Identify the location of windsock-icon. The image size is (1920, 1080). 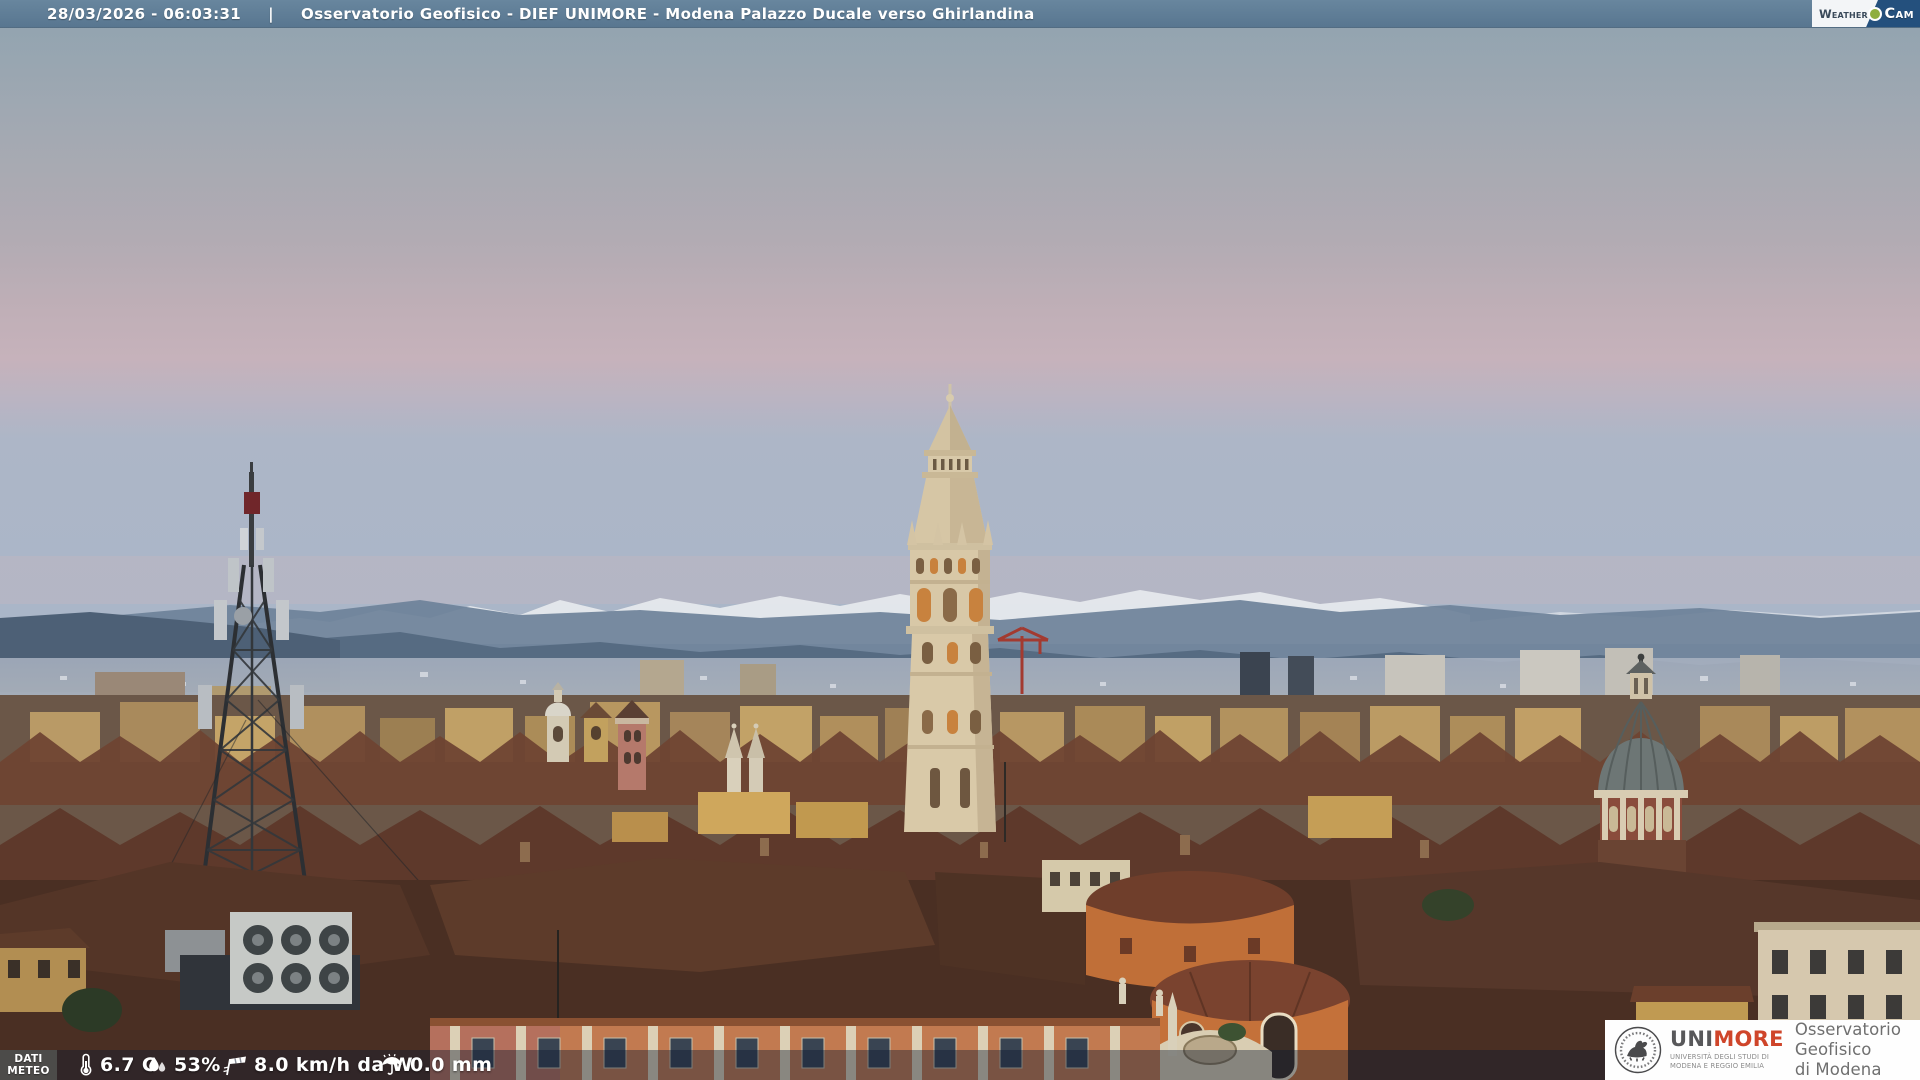
(234, 1066).